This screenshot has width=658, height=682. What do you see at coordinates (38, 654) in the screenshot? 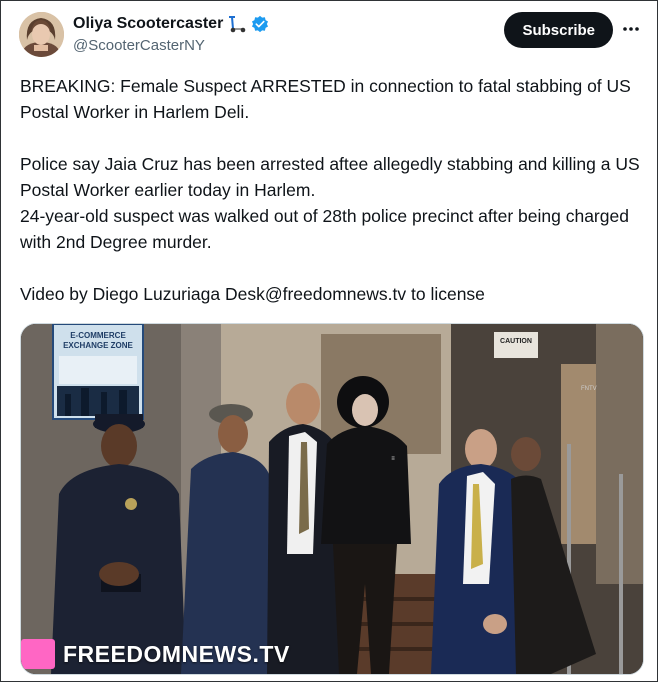
I see `watermark-logo-icon` at bounding box center [38, 654].